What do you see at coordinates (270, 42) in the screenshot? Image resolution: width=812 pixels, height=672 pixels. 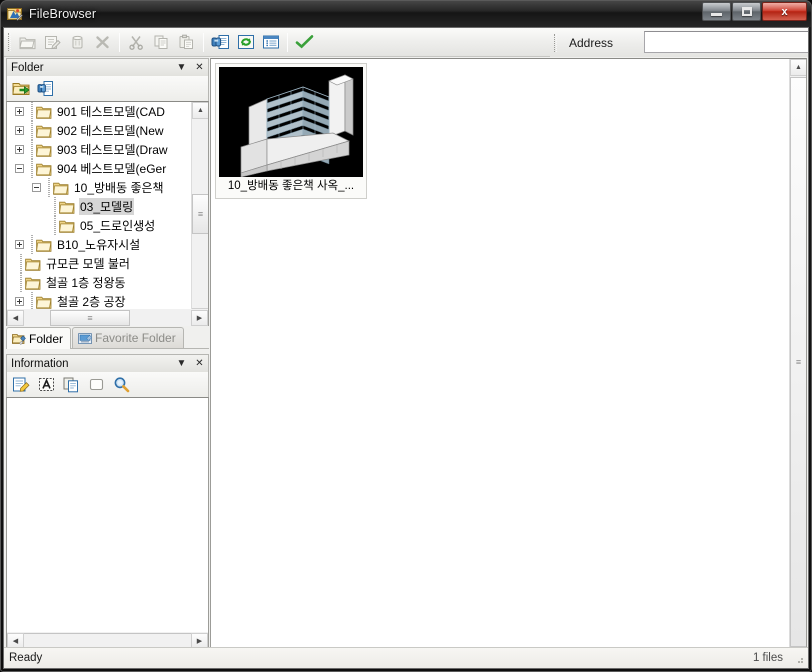 I see `details-view-icon` at bounding box center [270, 42].